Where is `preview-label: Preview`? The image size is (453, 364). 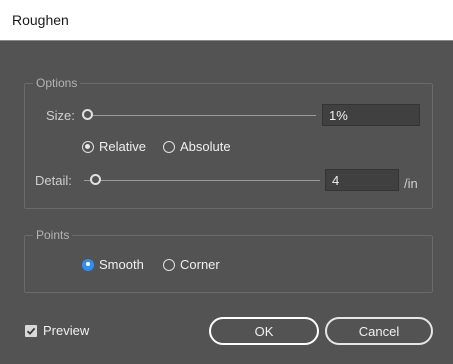 preview-label: Preview is located at coordinates (66, 330).